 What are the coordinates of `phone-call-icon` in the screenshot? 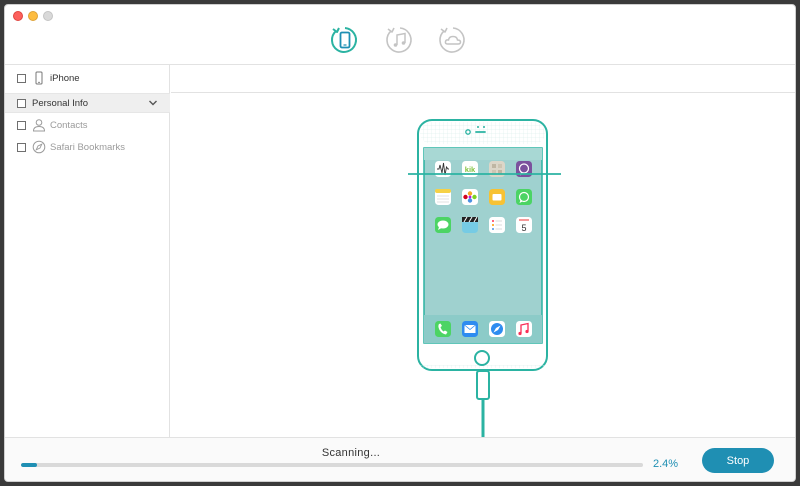 It's located at (443, 329).